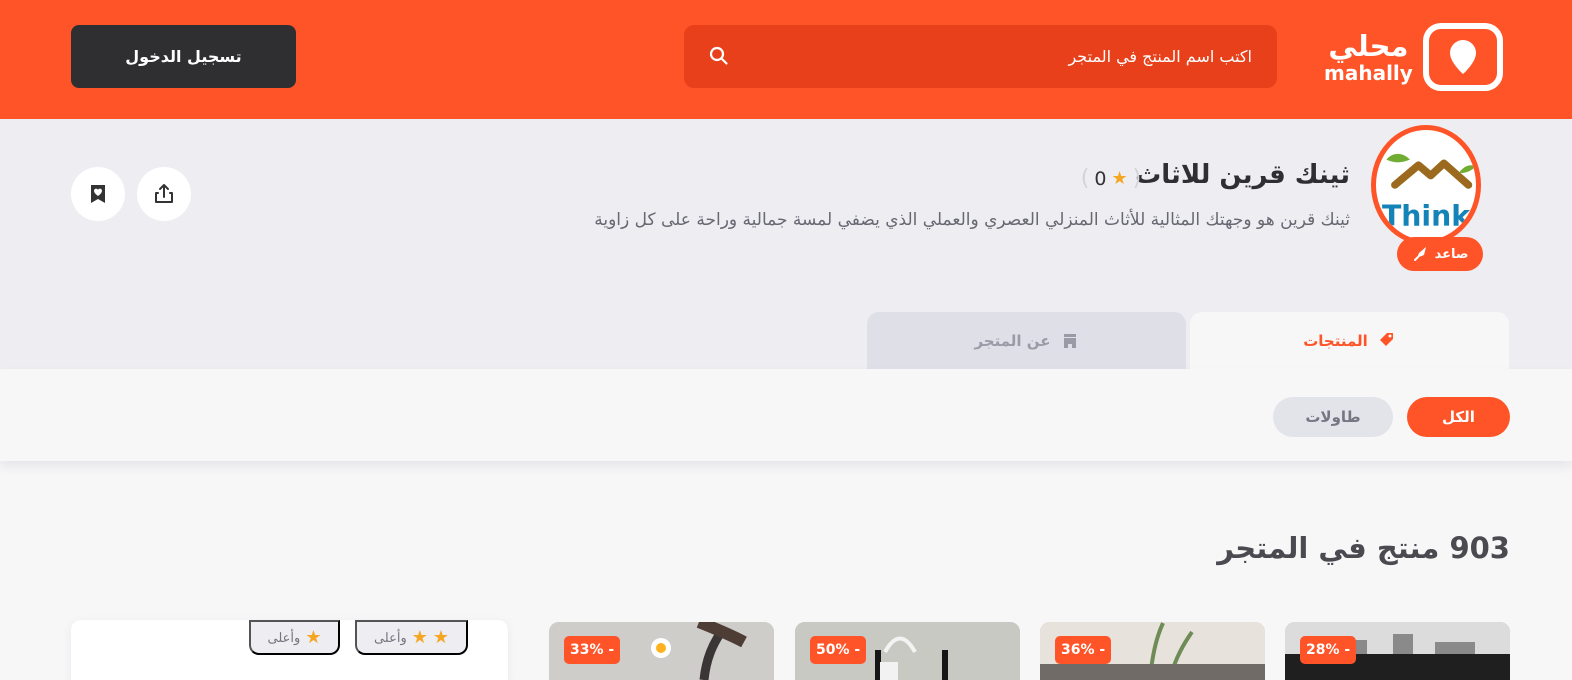  I want to click on favorite-button, so click(98, 194).